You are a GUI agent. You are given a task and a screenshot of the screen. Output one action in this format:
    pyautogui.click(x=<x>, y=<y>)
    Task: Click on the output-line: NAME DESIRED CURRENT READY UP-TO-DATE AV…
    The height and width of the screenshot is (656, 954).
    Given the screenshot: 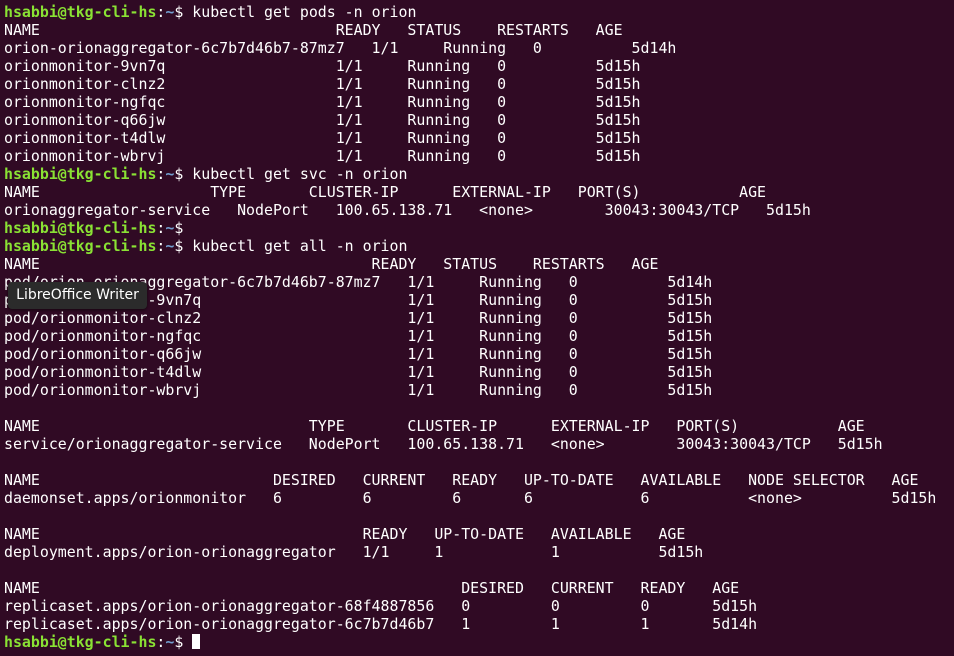 What is the action you would take?
    pyautogui.click(x=461, y=480)
    